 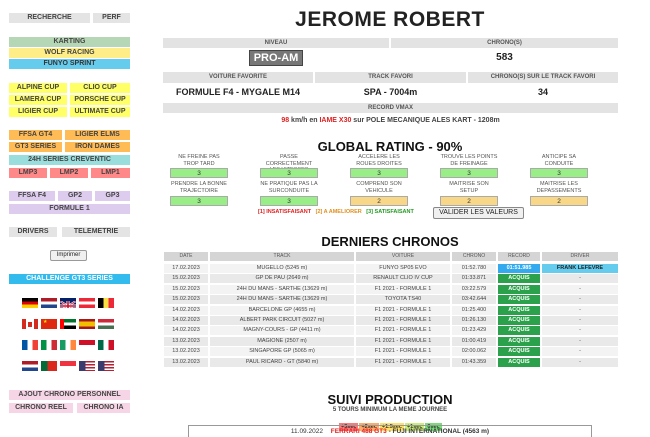 What do you see at coordinates (69, 279) in the screenshot?
I see `challenge-gt3-button: CHALLENGE GT3 SERIES` at bounding box center [69, 279].